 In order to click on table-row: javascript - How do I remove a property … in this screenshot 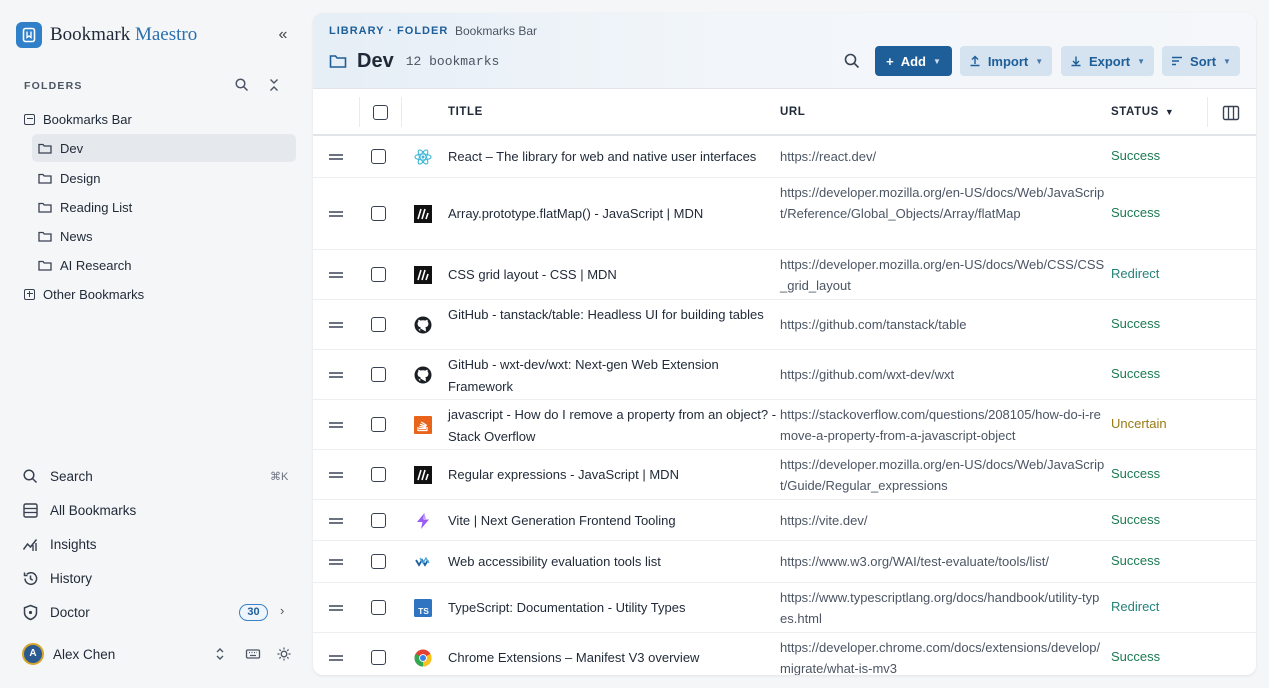, I will do `click(784, 425)`.